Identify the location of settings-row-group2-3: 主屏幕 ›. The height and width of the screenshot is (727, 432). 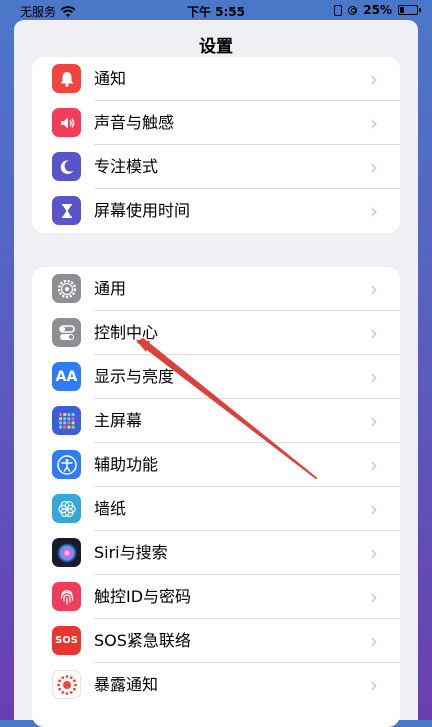
(216, 421).